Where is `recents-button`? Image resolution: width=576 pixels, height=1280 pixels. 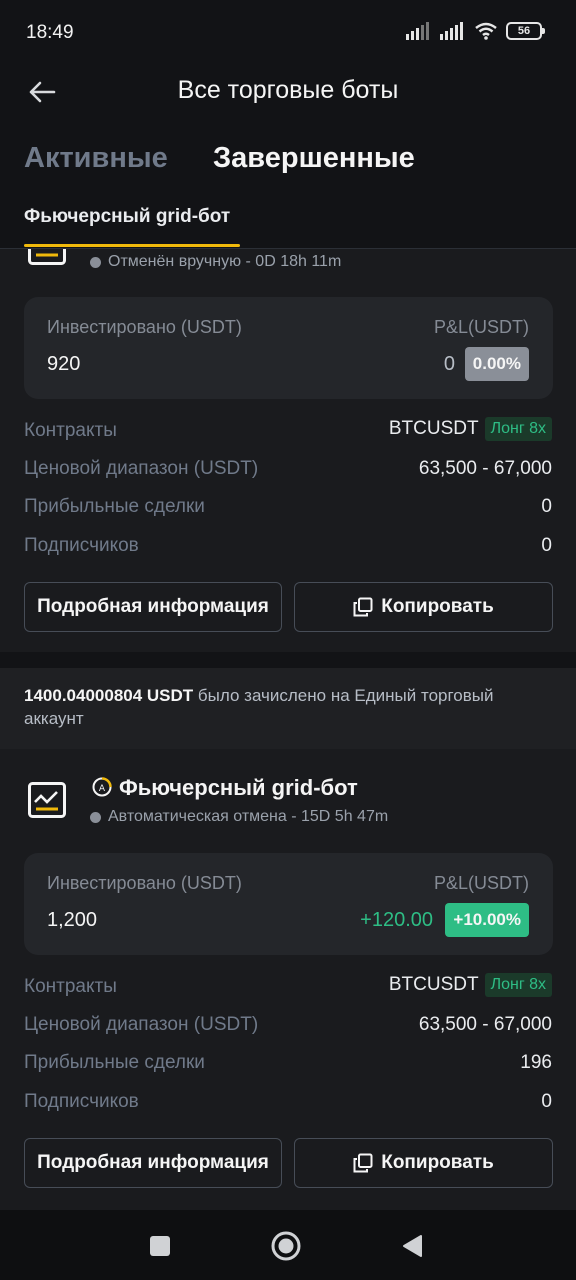 recents-button is located at coordinates (160, 1246).